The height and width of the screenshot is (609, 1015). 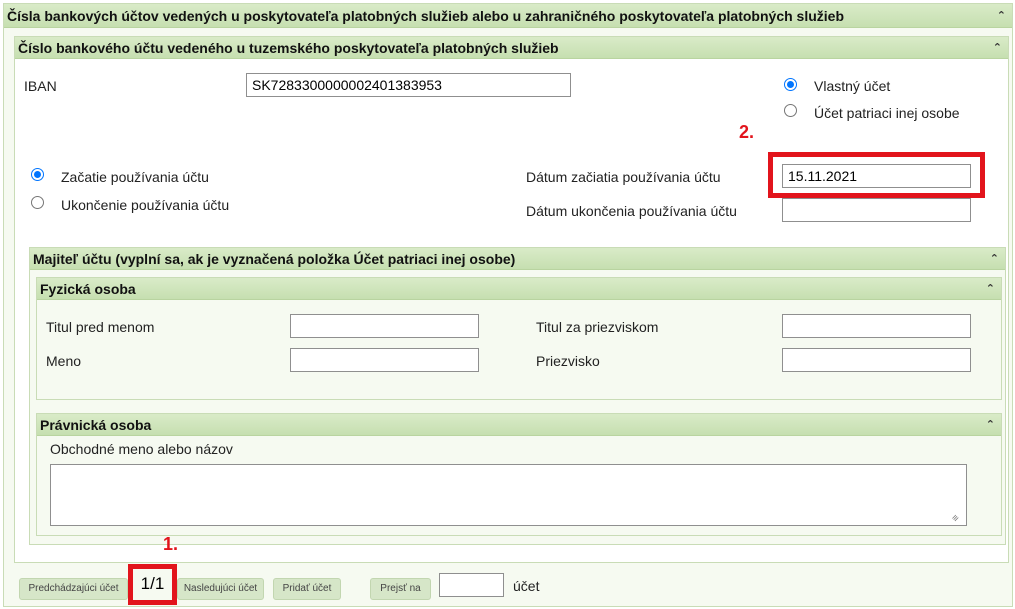 I want to click on first-name-input, so click(x=384, y=360).